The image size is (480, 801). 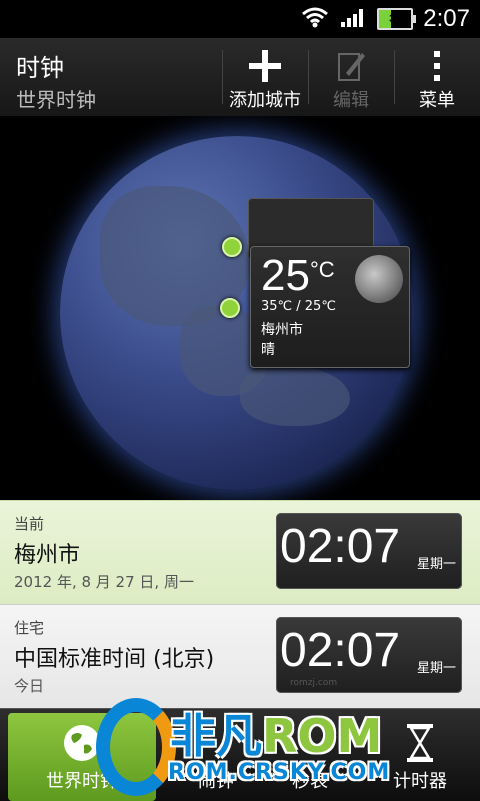 I want to click on site-note: romzj.com, so click(x=314, y=683).